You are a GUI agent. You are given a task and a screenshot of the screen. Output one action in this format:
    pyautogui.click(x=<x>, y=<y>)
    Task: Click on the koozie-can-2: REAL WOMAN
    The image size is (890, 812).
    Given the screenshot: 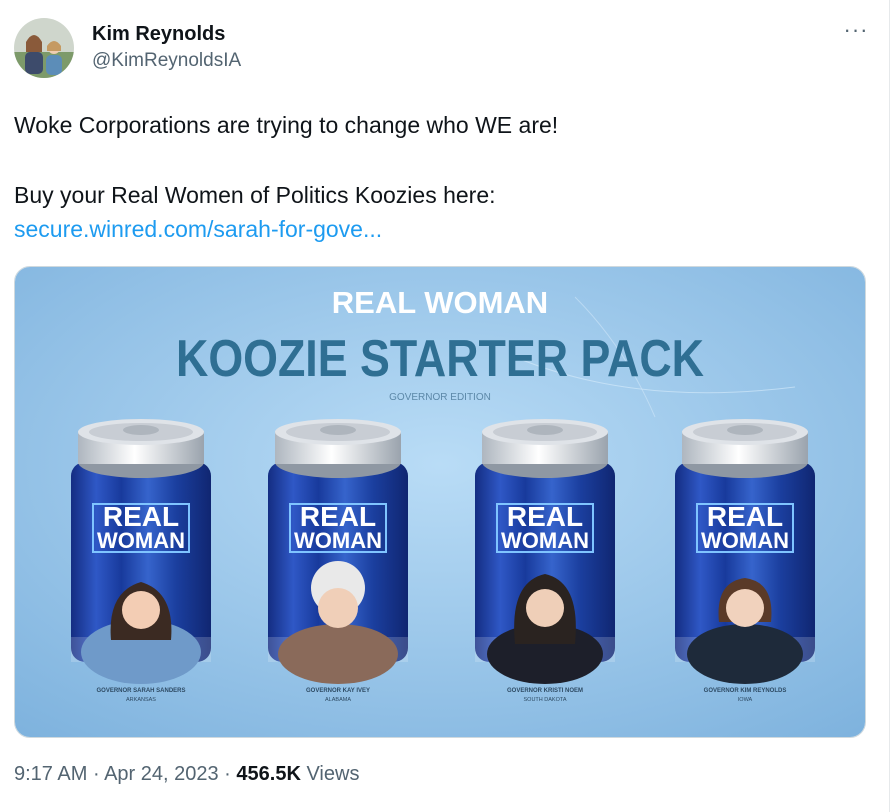 What is the action you would take?
    pyautogui.click(x=338, y=551)
    